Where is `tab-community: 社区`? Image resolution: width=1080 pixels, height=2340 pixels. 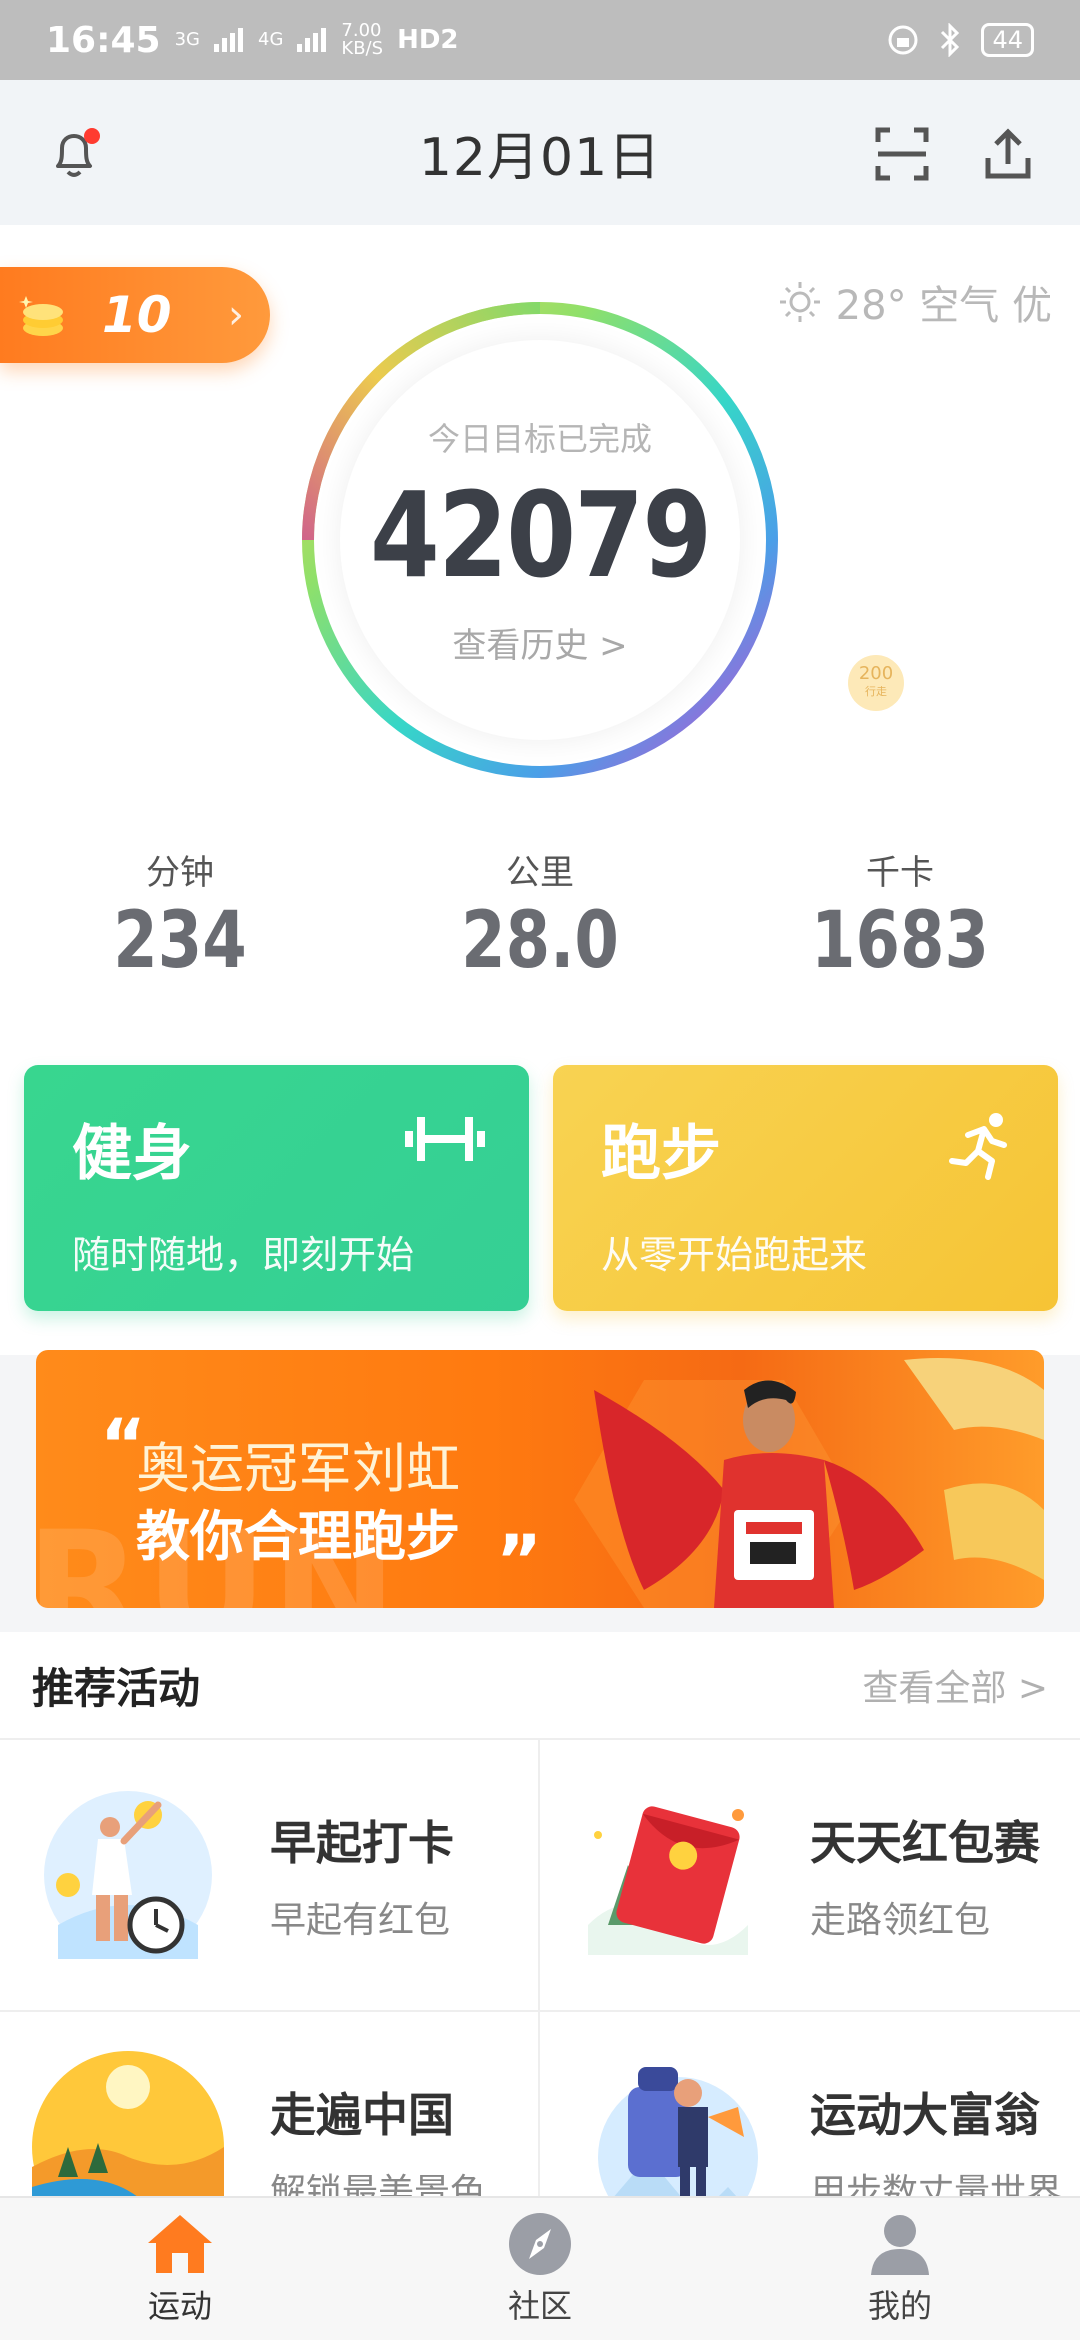
tab-community: 社区 is located at coordinates (540, 2269).